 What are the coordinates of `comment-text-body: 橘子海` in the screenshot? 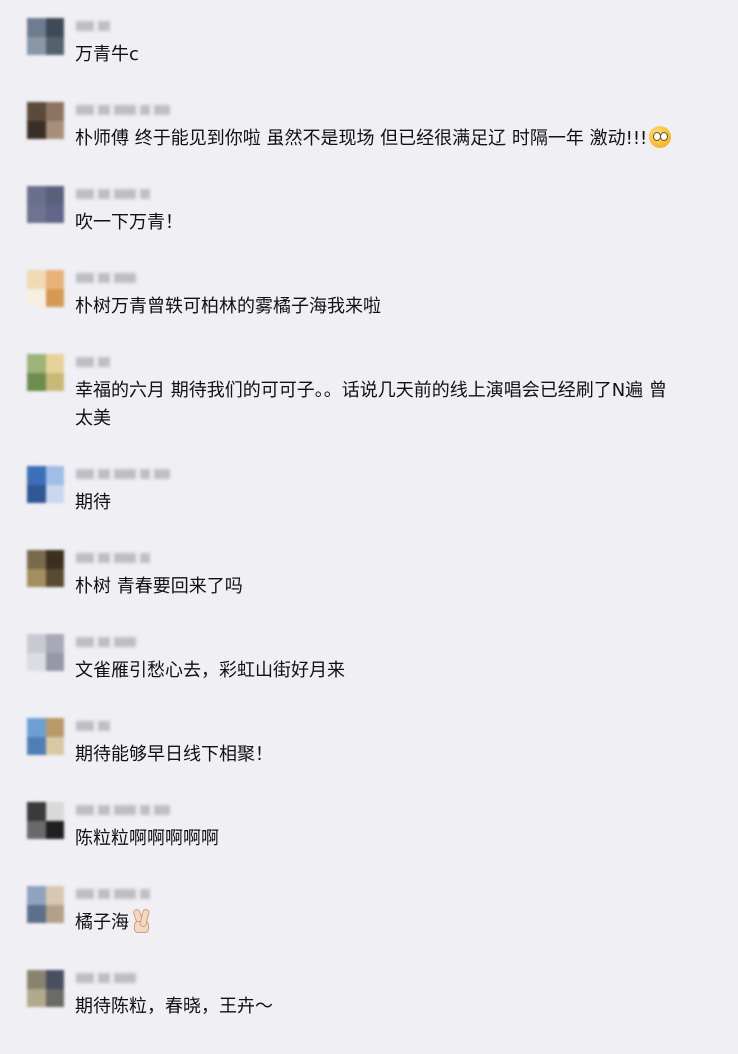 It's located at (102, 922).